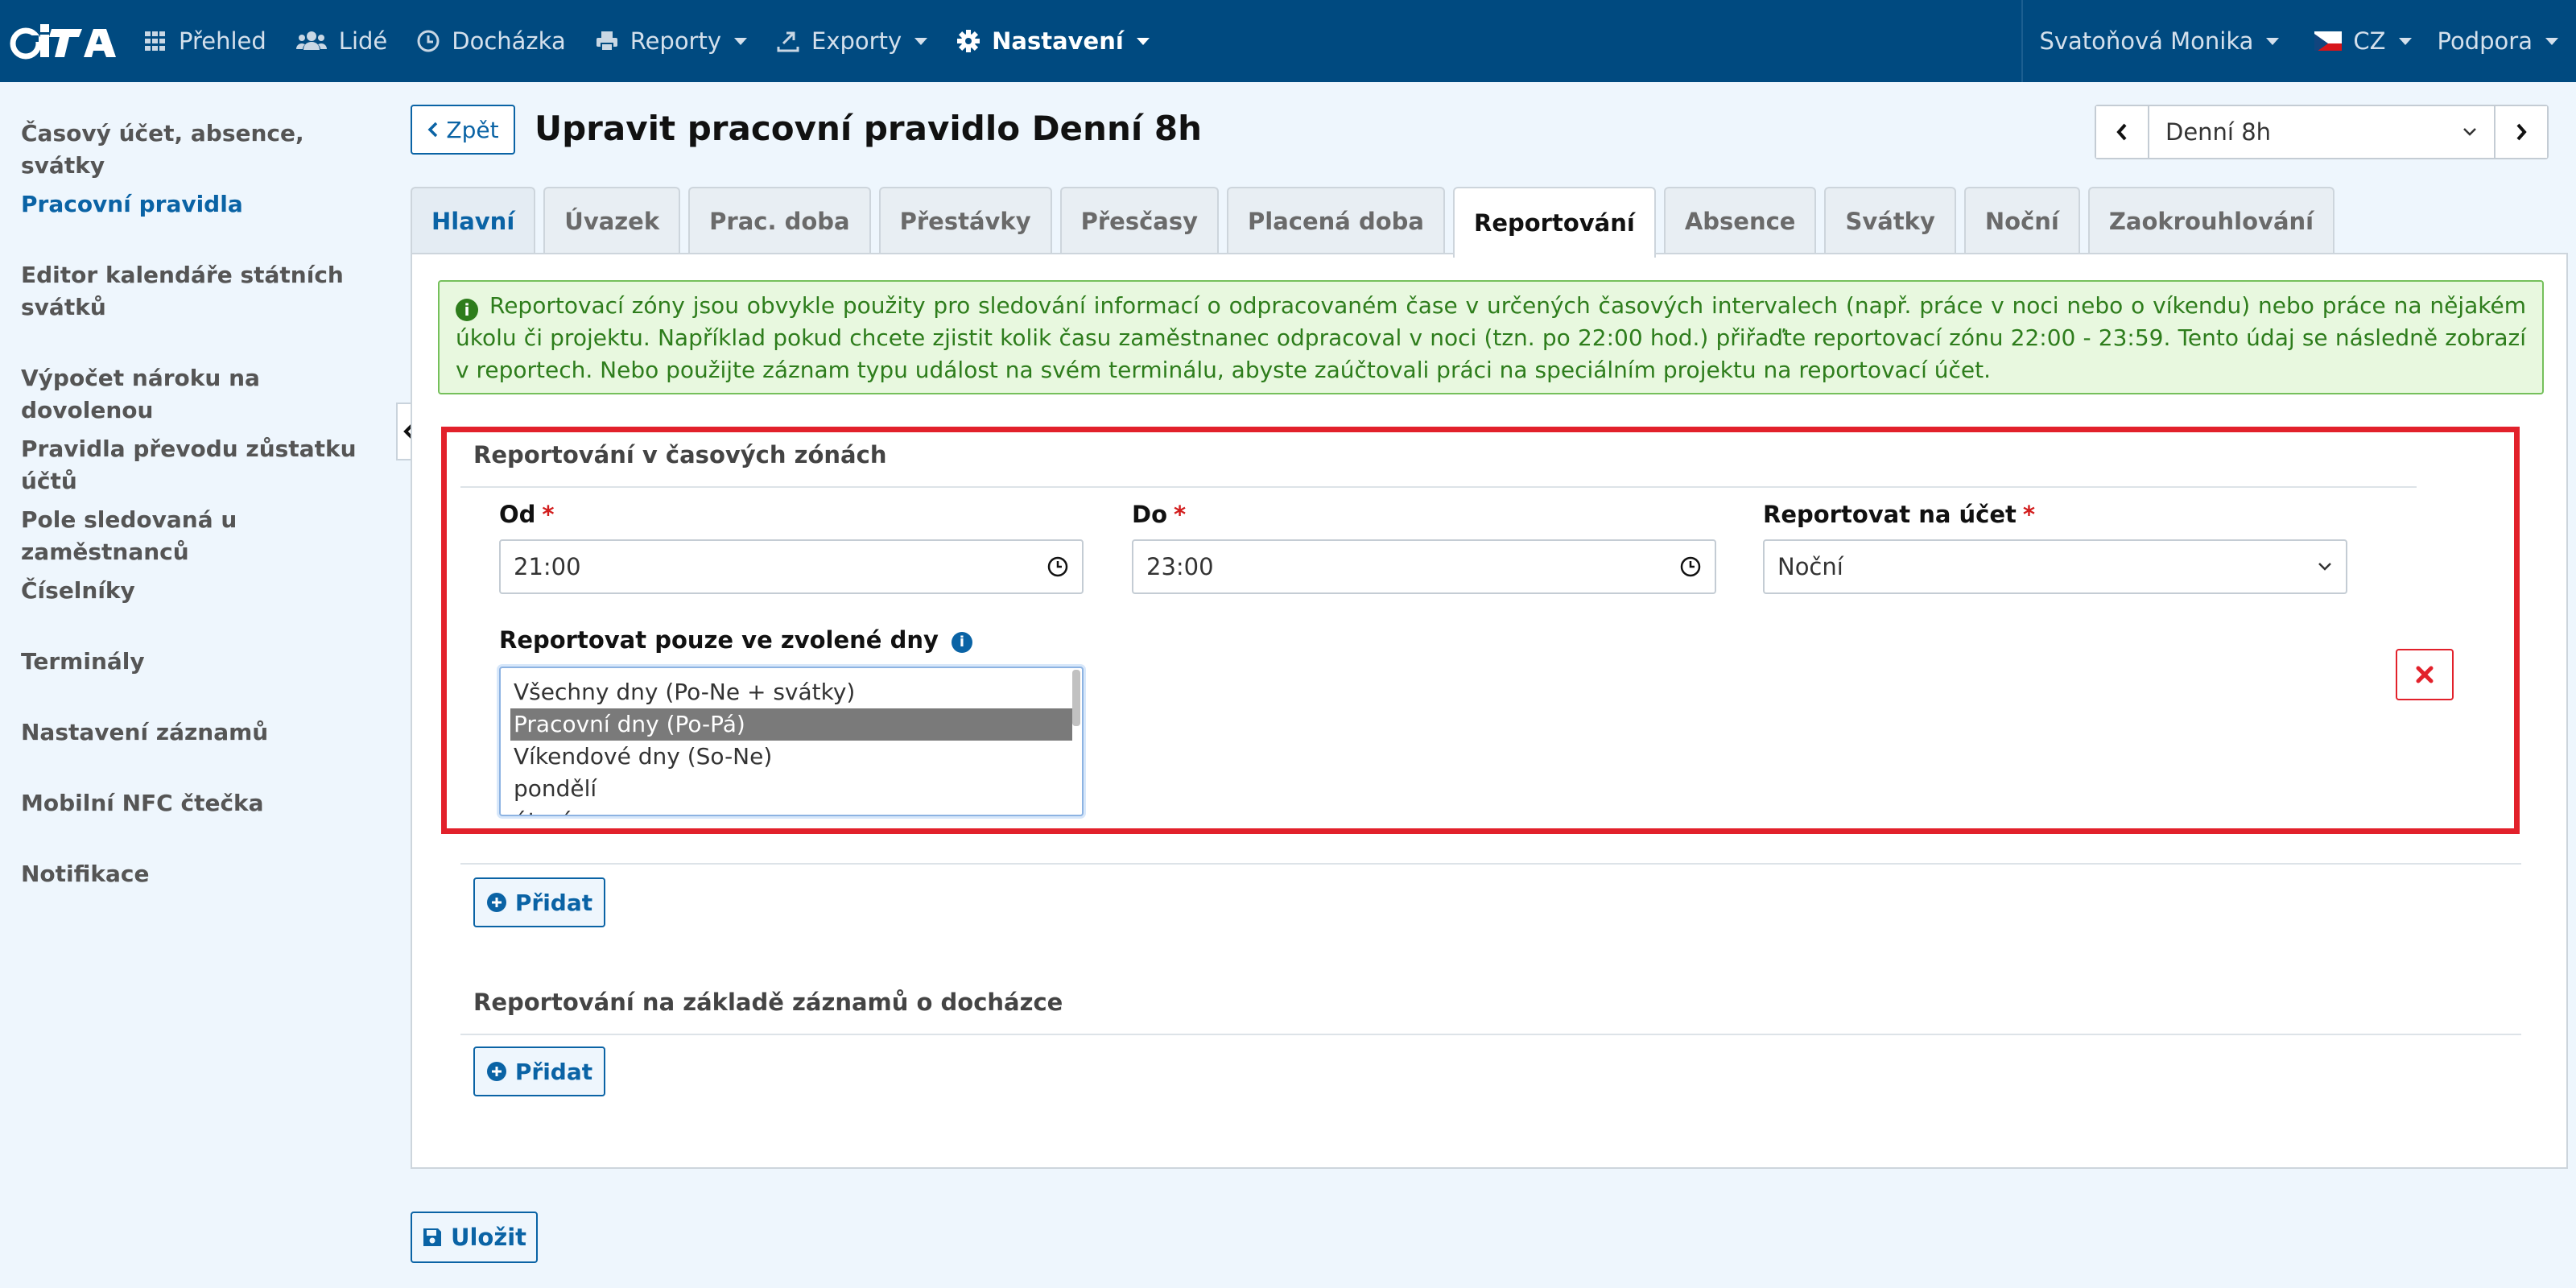  I want to click on tab-prac-doba: Prac. doba, so click(779, 221).